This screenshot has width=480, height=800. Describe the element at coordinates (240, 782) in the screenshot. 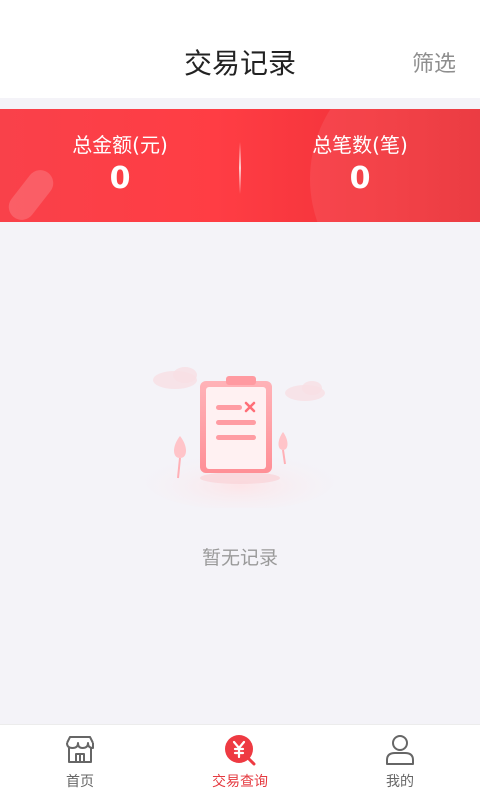

I see `nav-label: 交易查询` at that location.